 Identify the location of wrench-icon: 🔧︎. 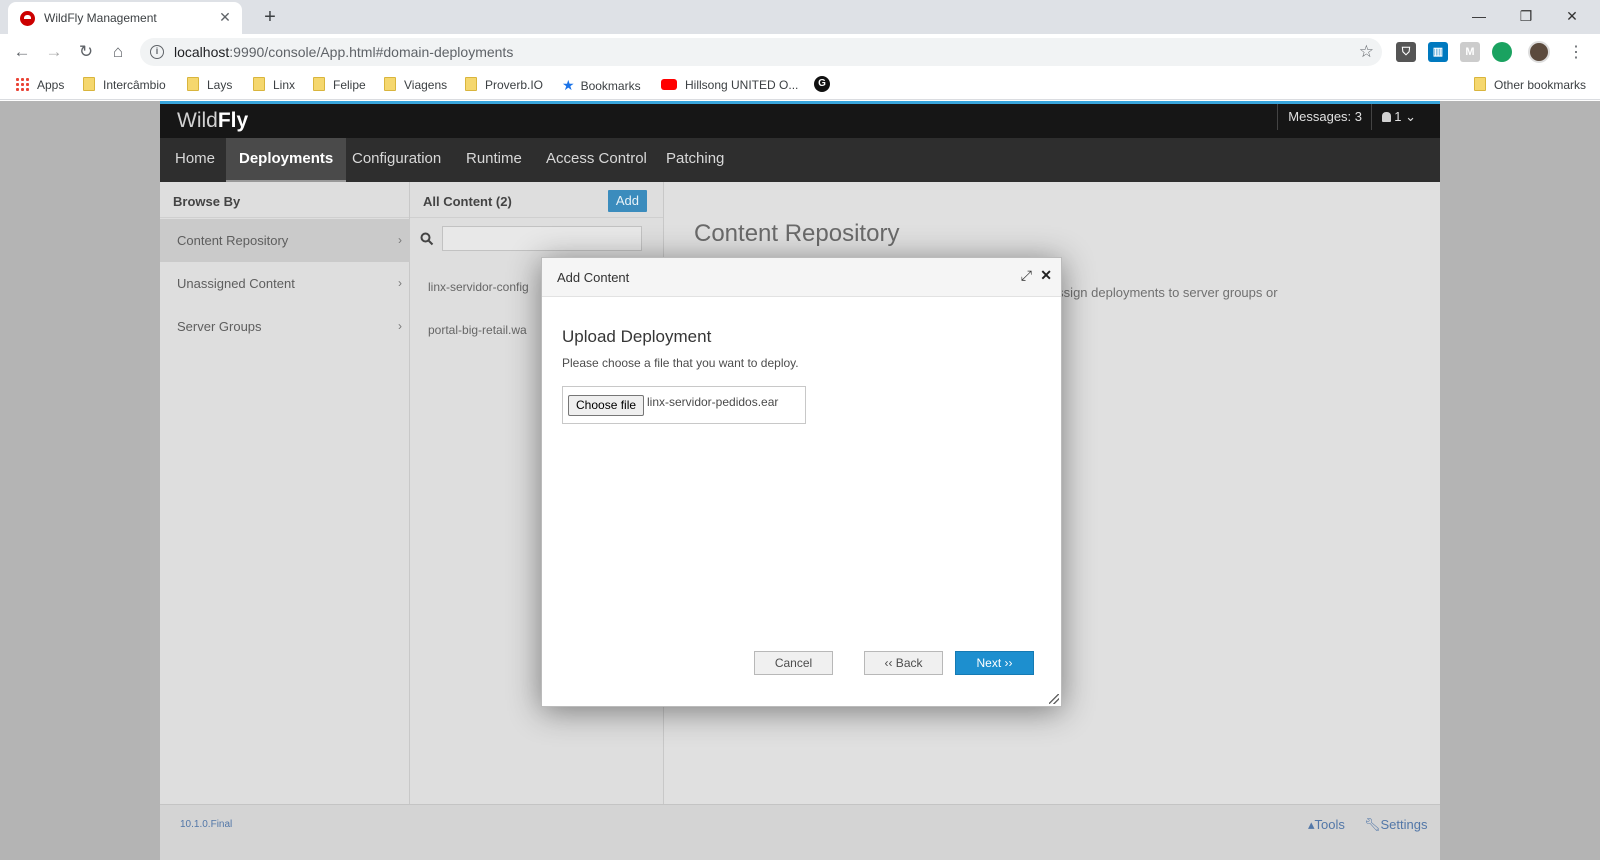
(1372, 824).